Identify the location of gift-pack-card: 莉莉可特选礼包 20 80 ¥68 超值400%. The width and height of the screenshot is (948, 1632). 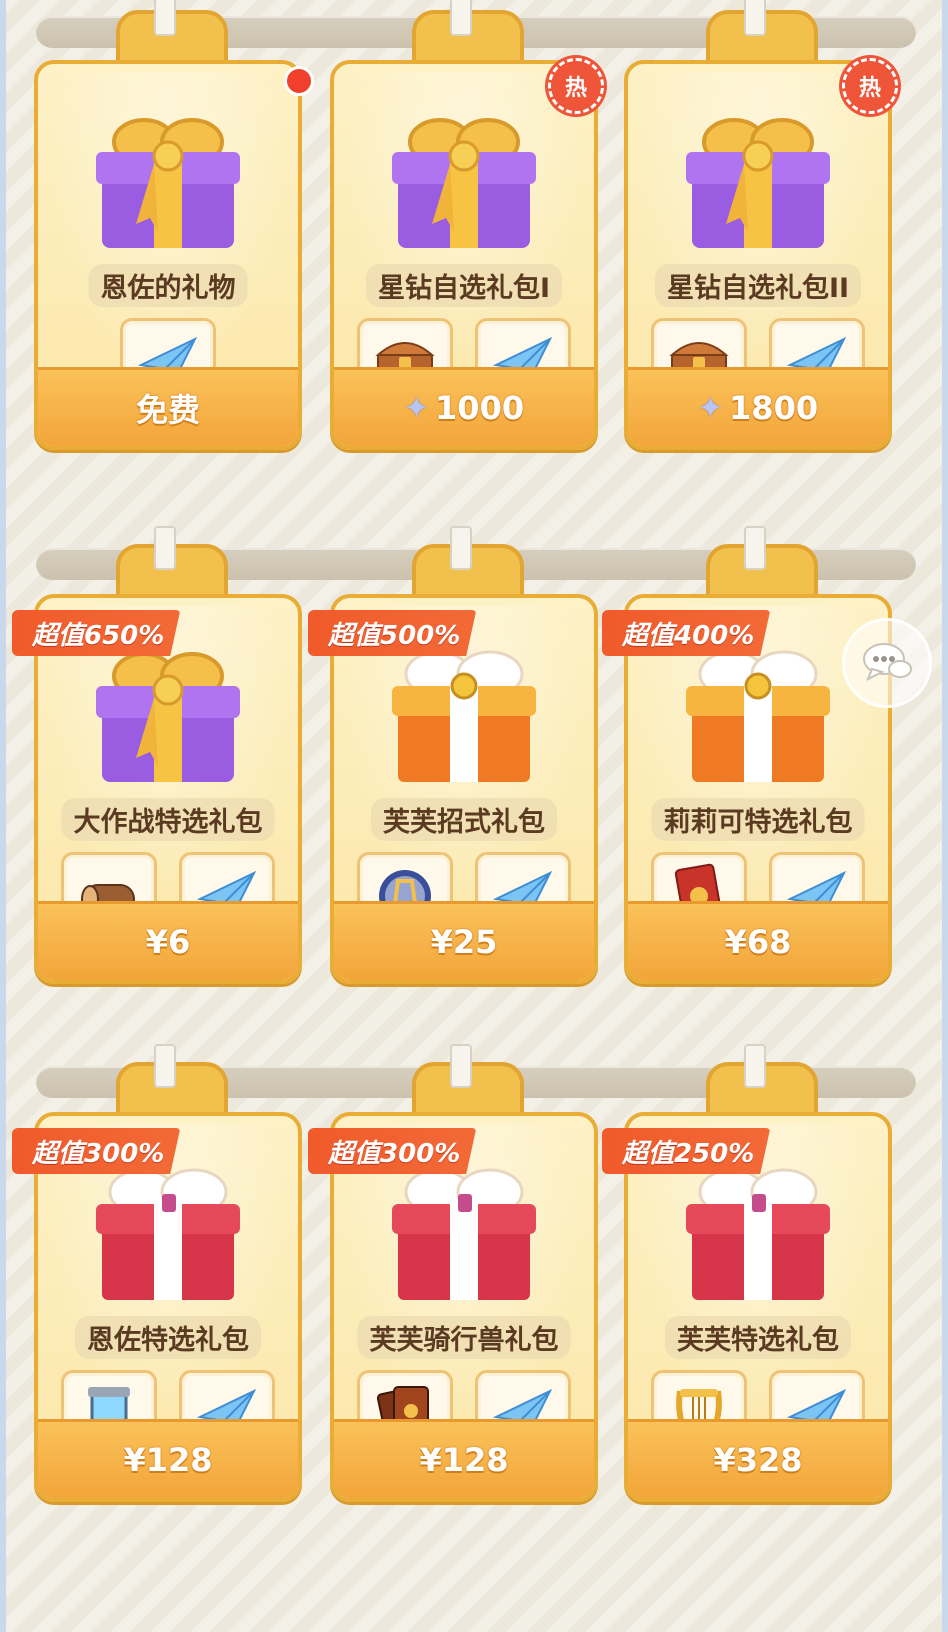
(747, 756).